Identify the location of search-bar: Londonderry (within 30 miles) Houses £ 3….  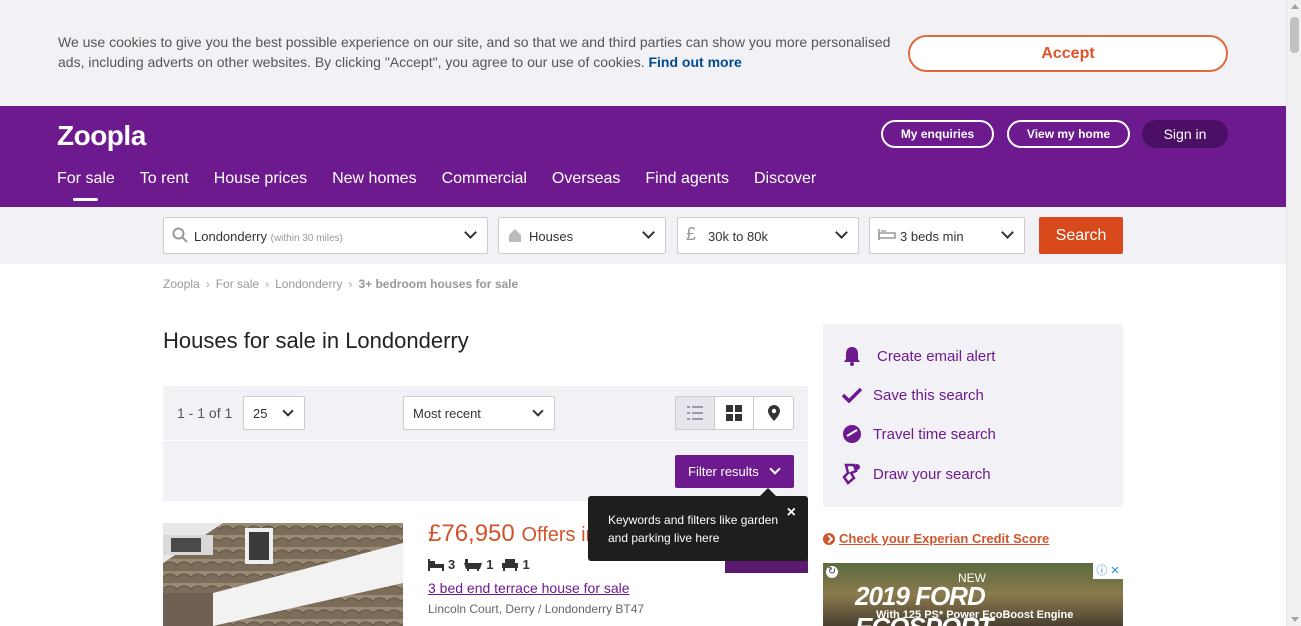
(643, 235).